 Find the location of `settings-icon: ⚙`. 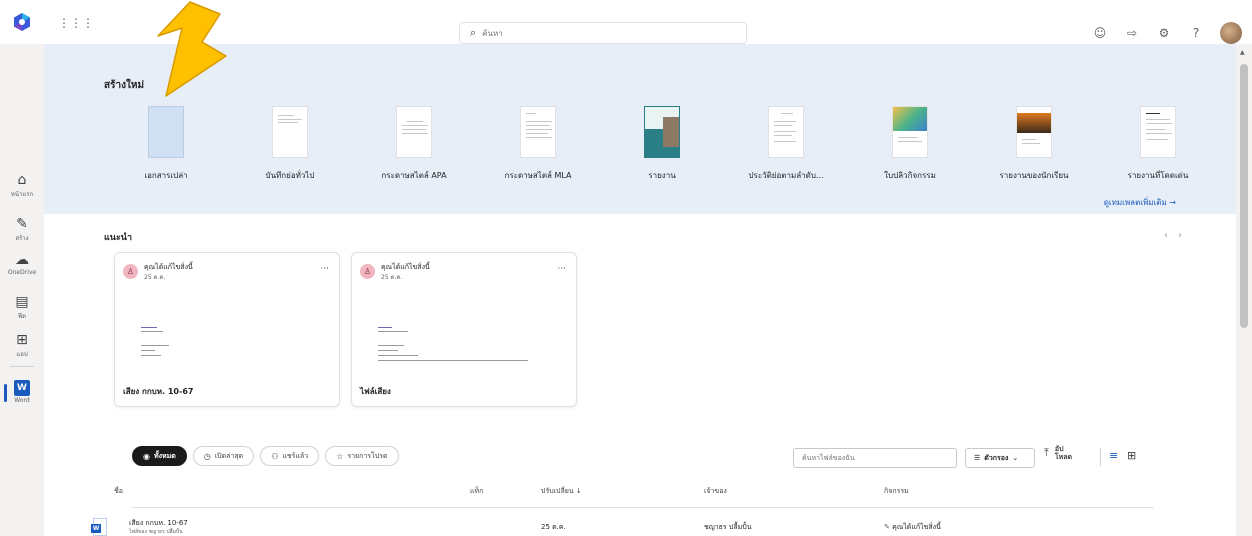

settings-icon: ⚙ is located at coordinates (1164, 33).